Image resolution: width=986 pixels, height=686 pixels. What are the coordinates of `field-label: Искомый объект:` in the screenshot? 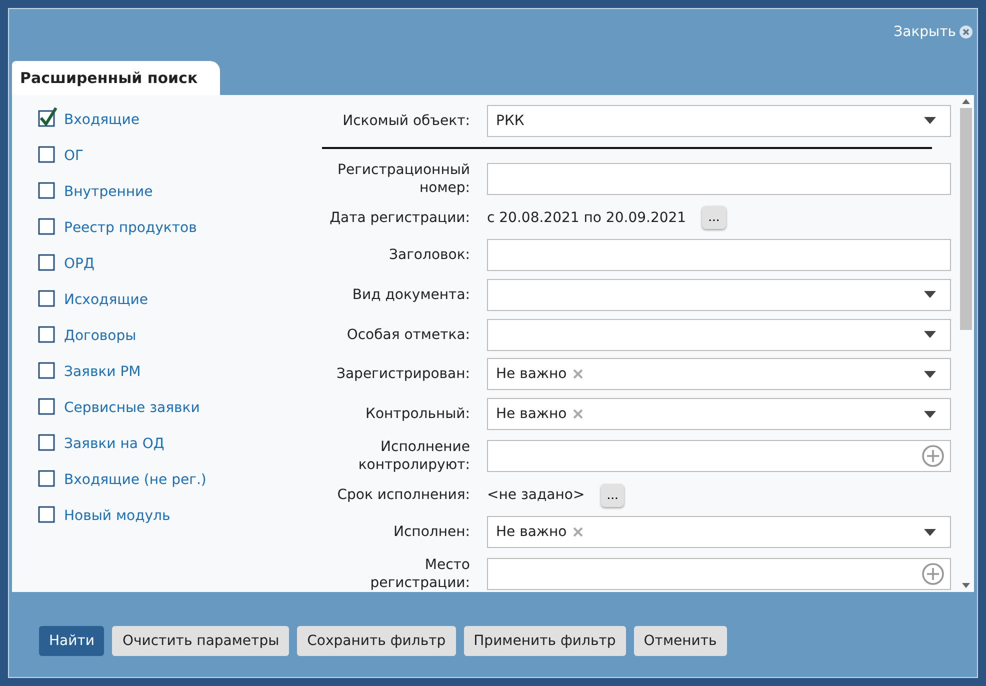 It's located at (406, 121).